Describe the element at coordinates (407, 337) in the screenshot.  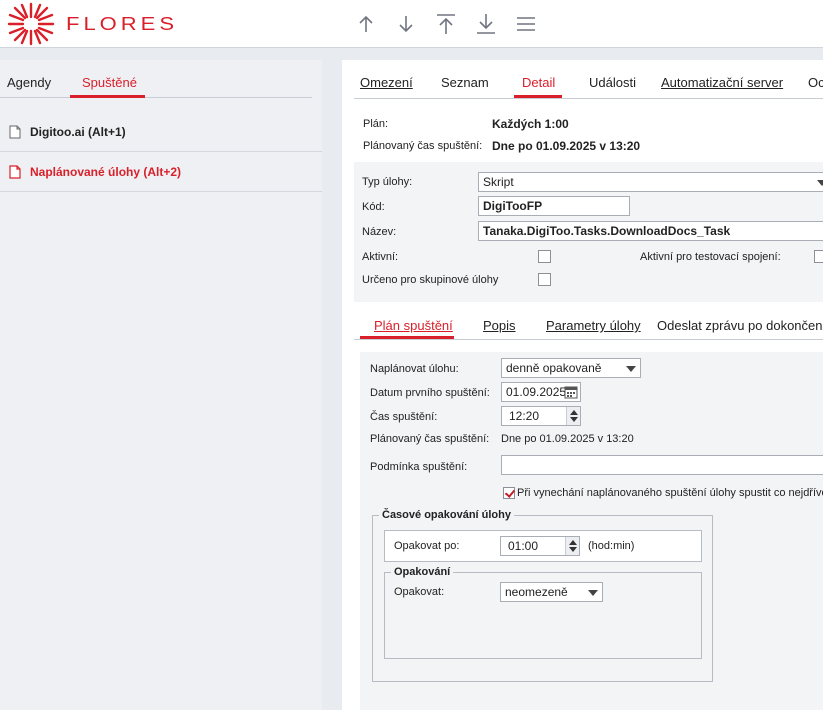
I see `active-subtab-indicator` at that location.